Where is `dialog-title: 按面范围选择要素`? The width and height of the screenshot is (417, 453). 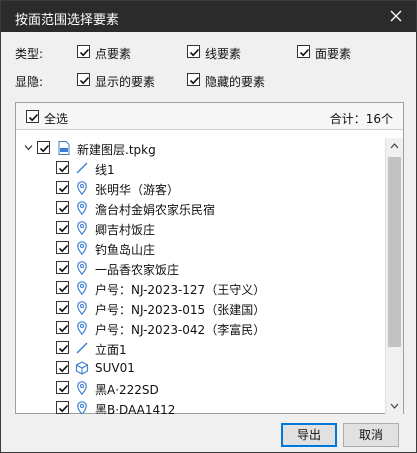
dialog-title: 按面范围选择要素 is located at coordinates (67, 20).